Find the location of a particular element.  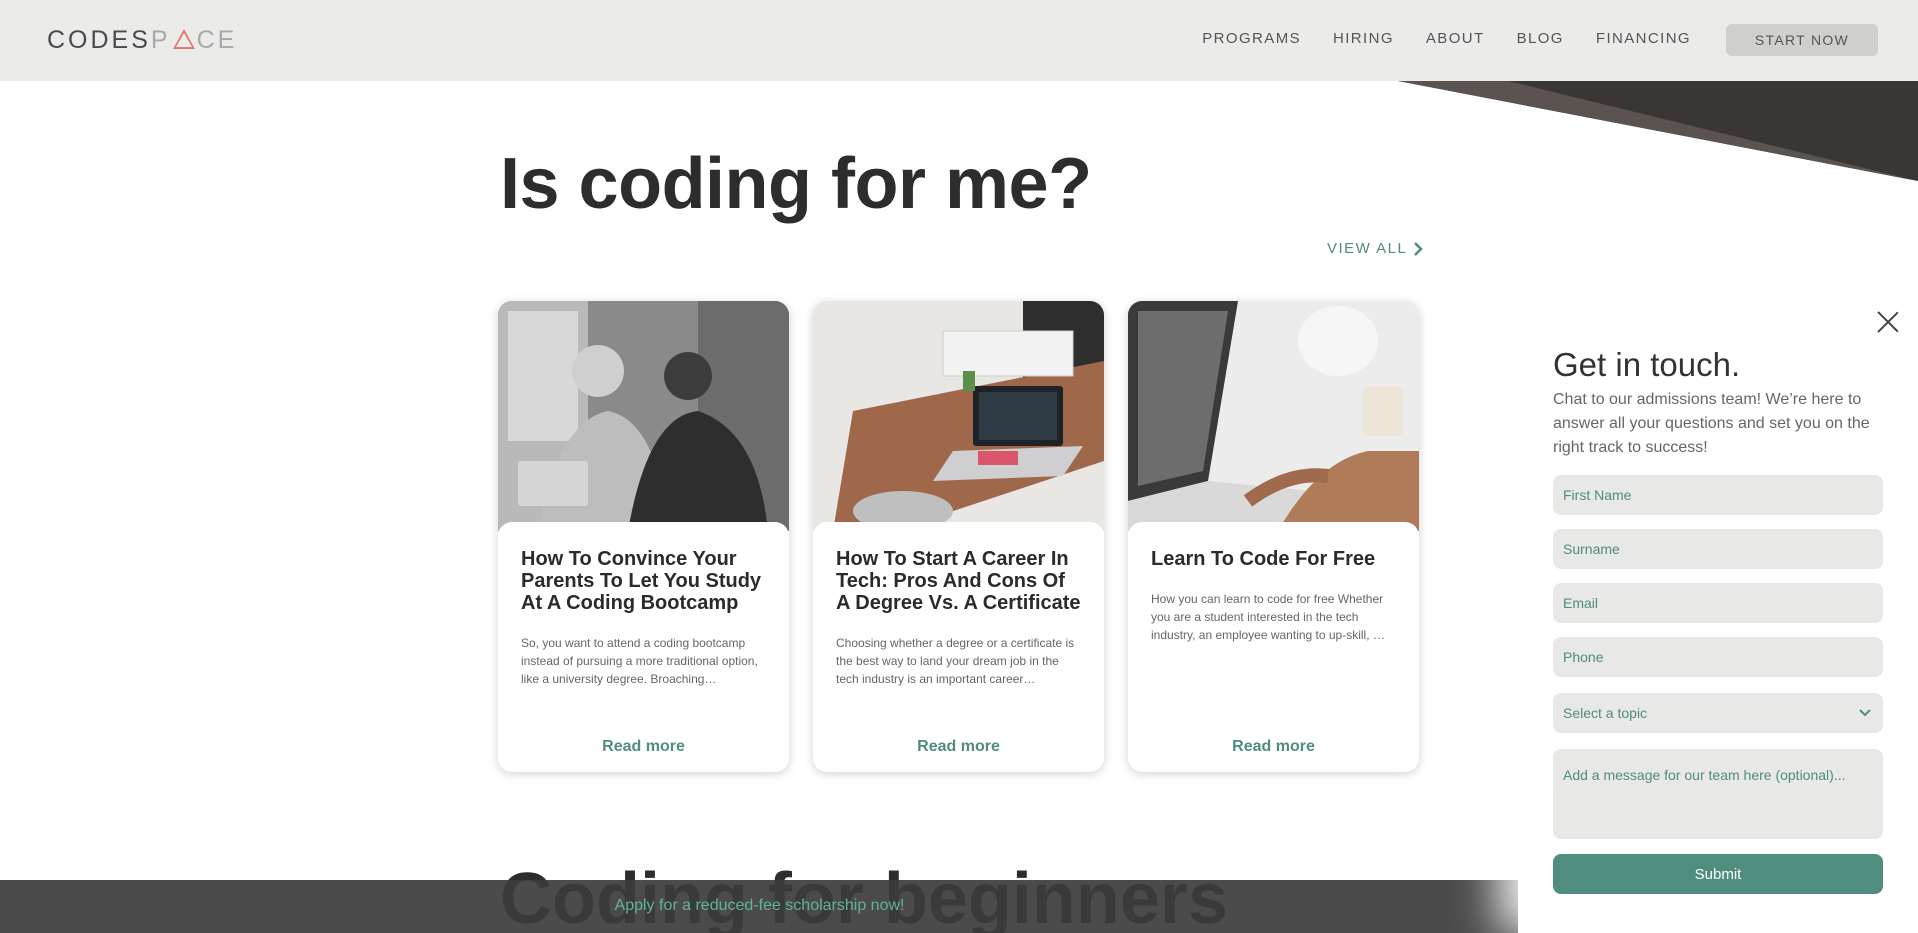

logo-text-secondary: P is located at coordinates (160, 40).